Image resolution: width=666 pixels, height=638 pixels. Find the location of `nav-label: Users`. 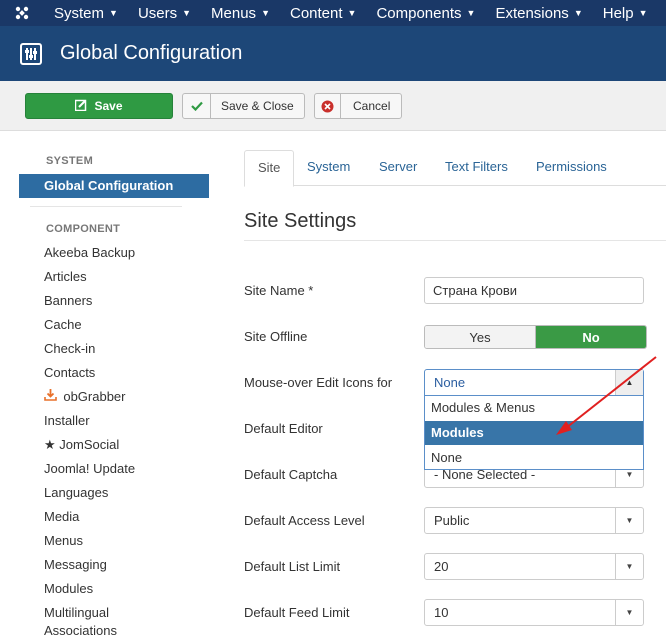

nav-label: Users is located at coordinates (157, 13).